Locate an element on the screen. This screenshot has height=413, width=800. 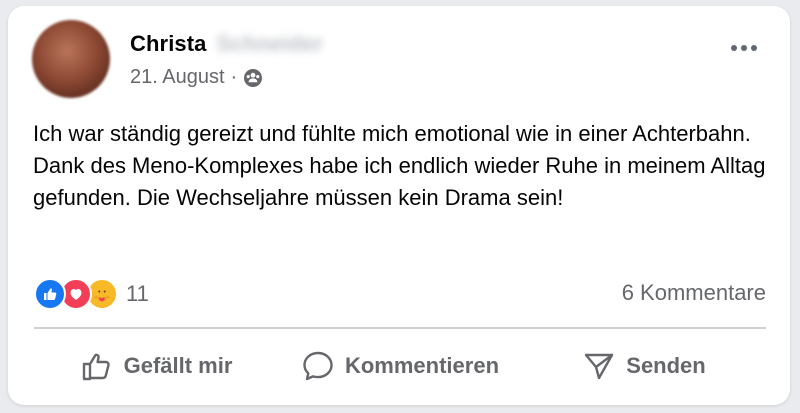
comment-button: Kommentieren is located at coordinates (400, 366).